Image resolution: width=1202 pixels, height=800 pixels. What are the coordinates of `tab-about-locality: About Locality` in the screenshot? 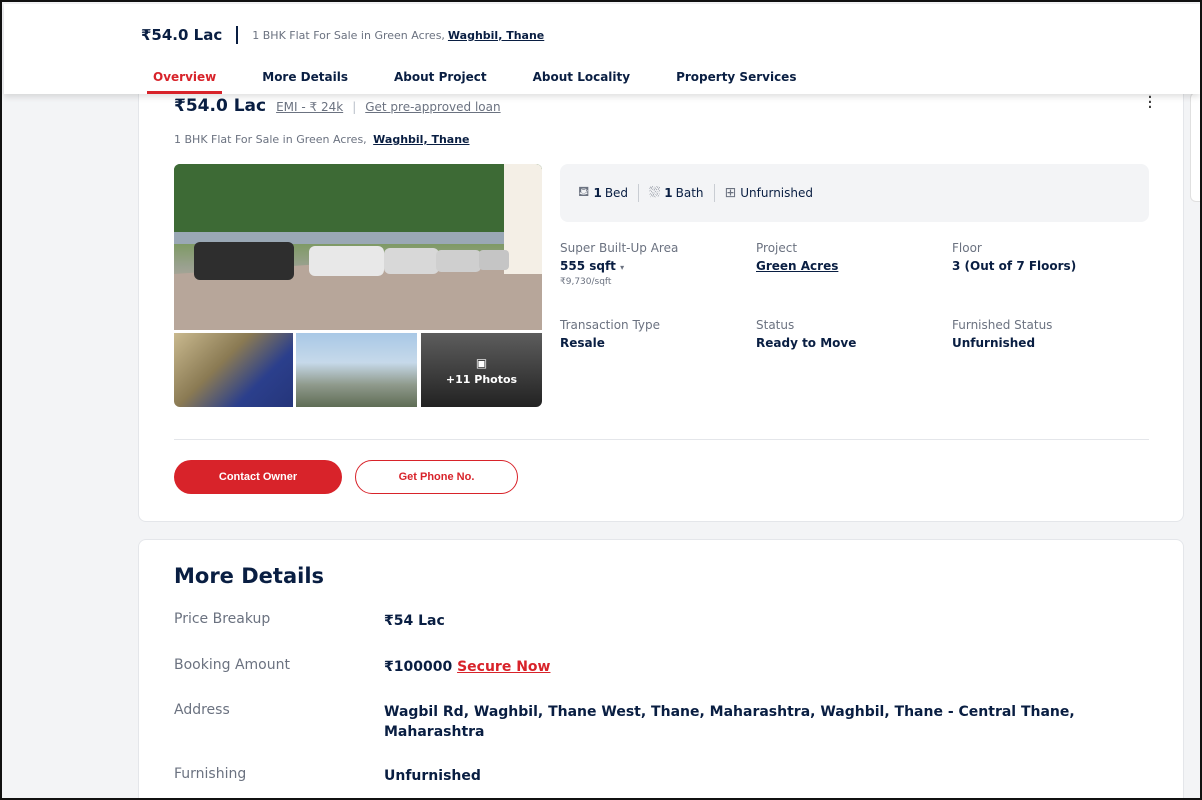 It's located at (581, 82).